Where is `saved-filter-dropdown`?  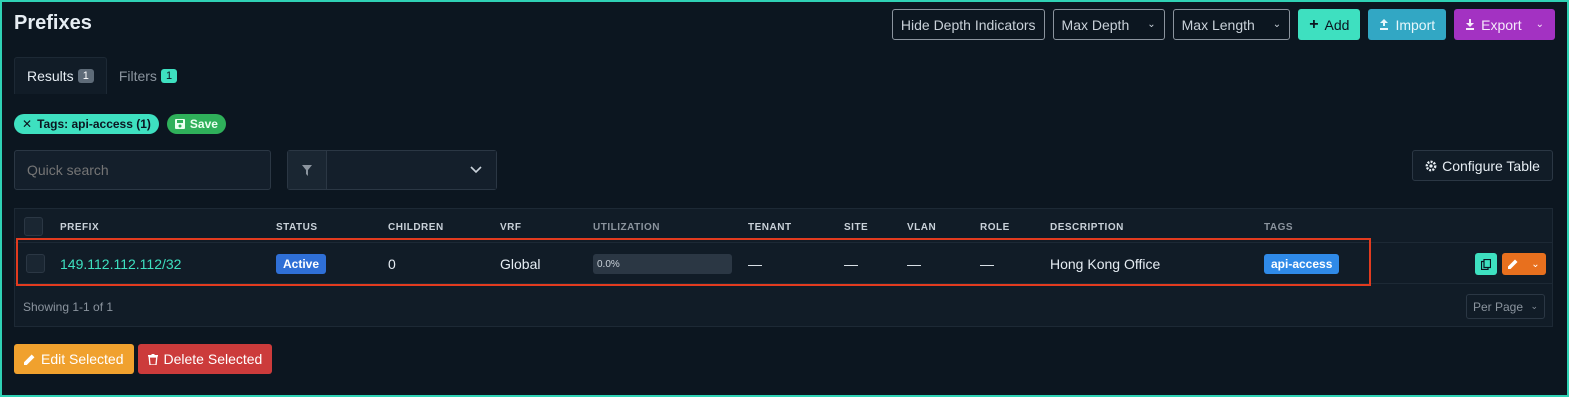 saved-filter-dropdown is located at coordinates (411, 170).